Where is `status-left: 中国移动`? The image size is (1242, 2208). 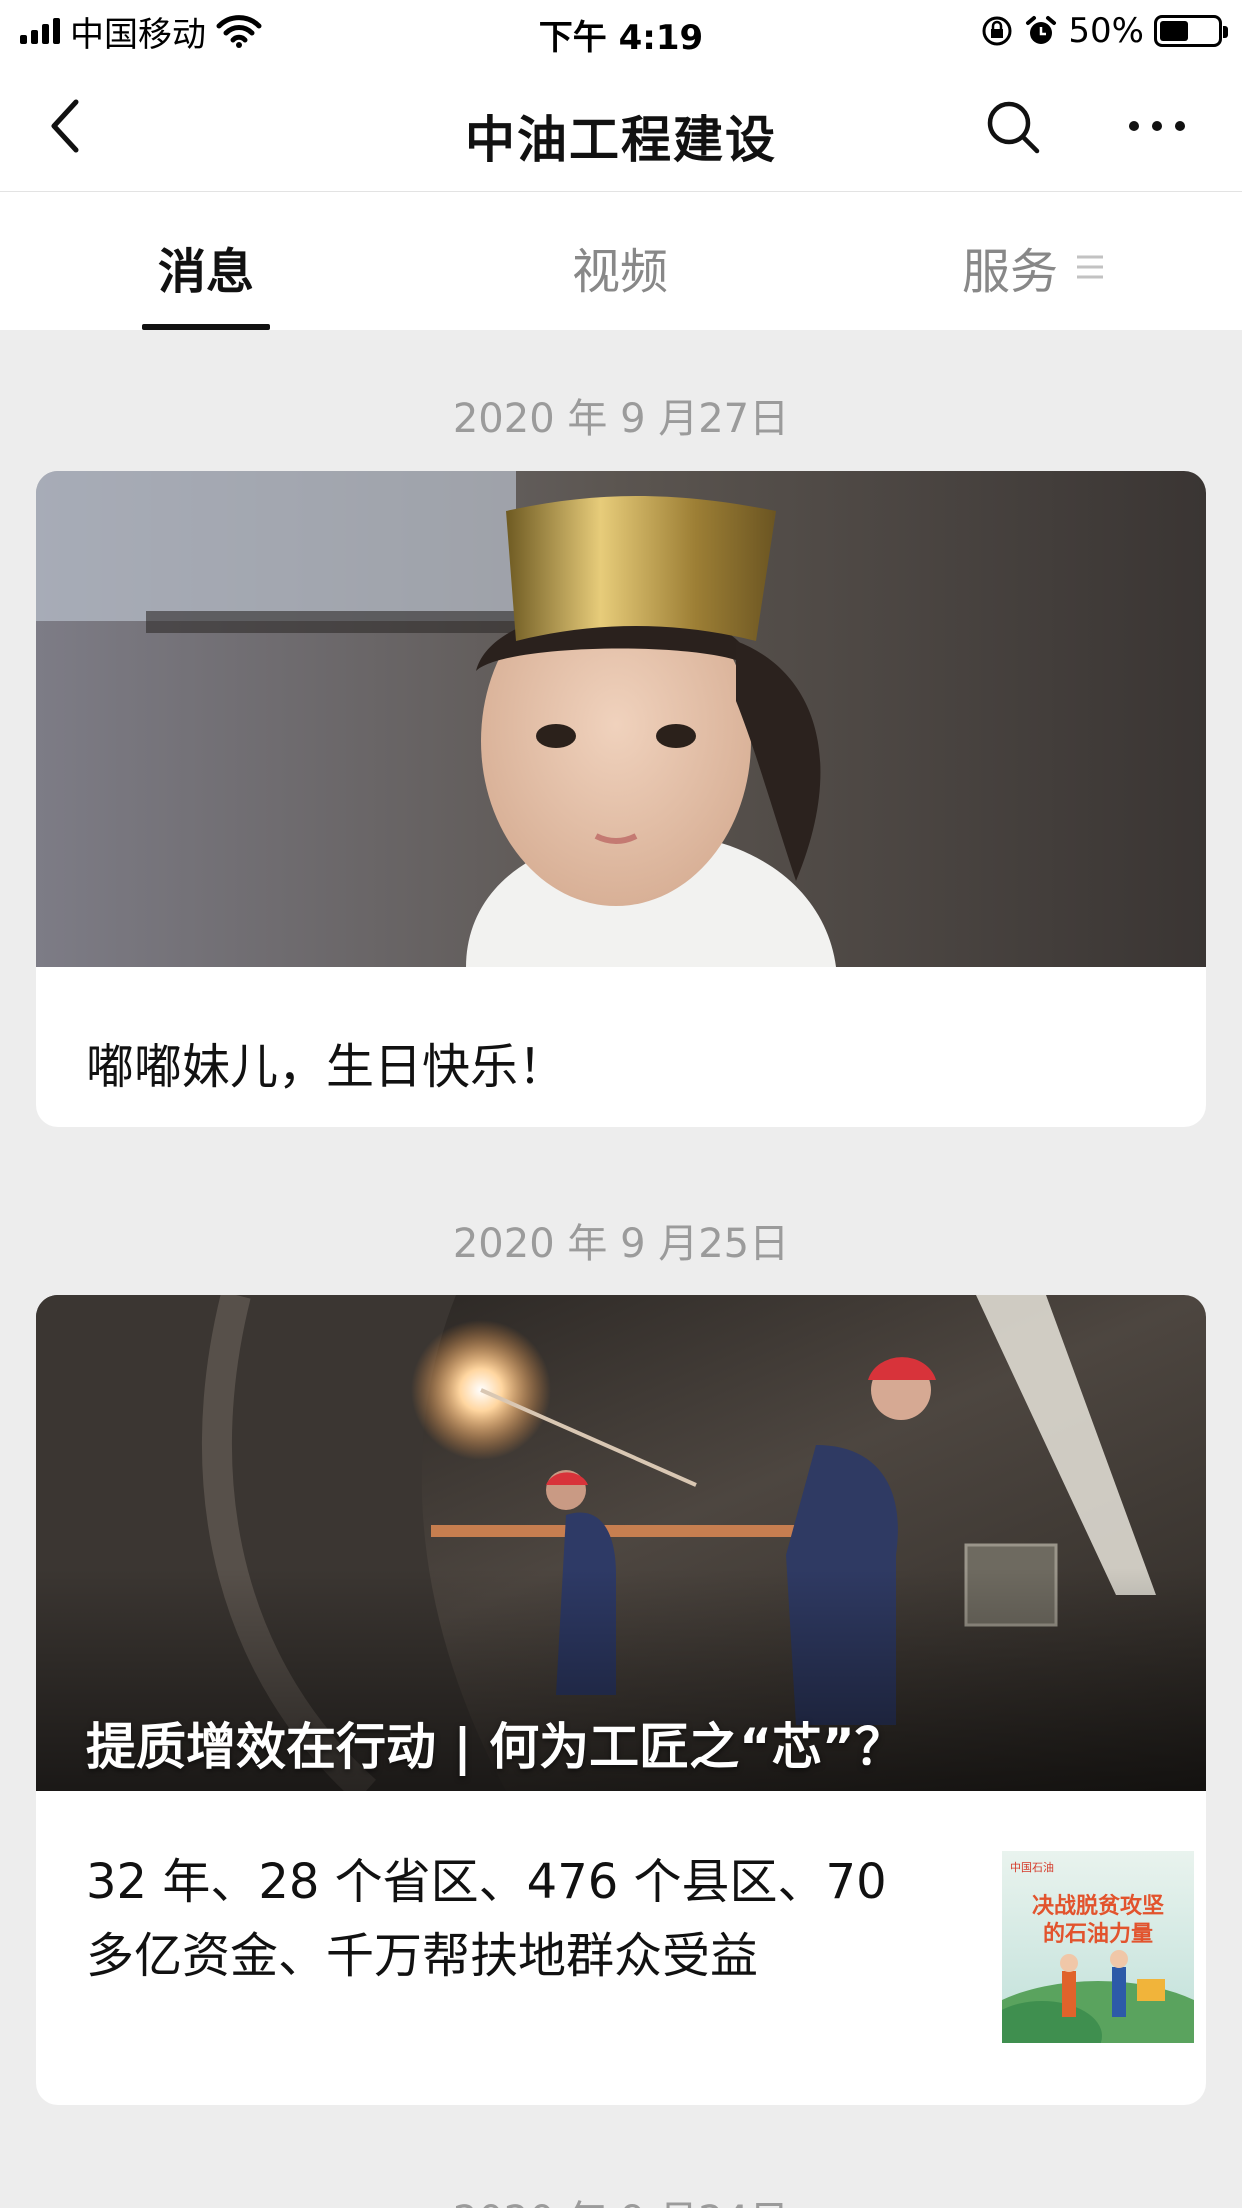 status-left: 中国移动 is located at coordinates (141, 31).